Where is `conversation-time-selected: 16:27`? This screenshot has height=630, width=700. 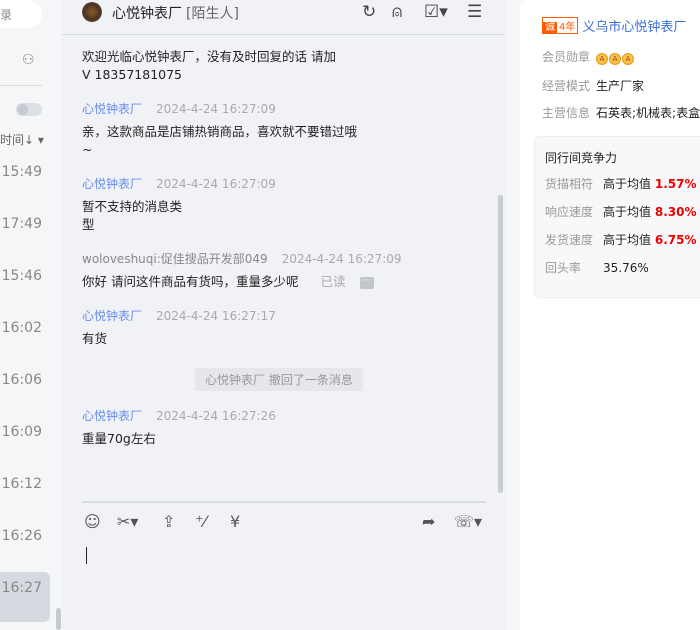 conversation-time-selected: 16:27 is located at coordinates (25, 597).